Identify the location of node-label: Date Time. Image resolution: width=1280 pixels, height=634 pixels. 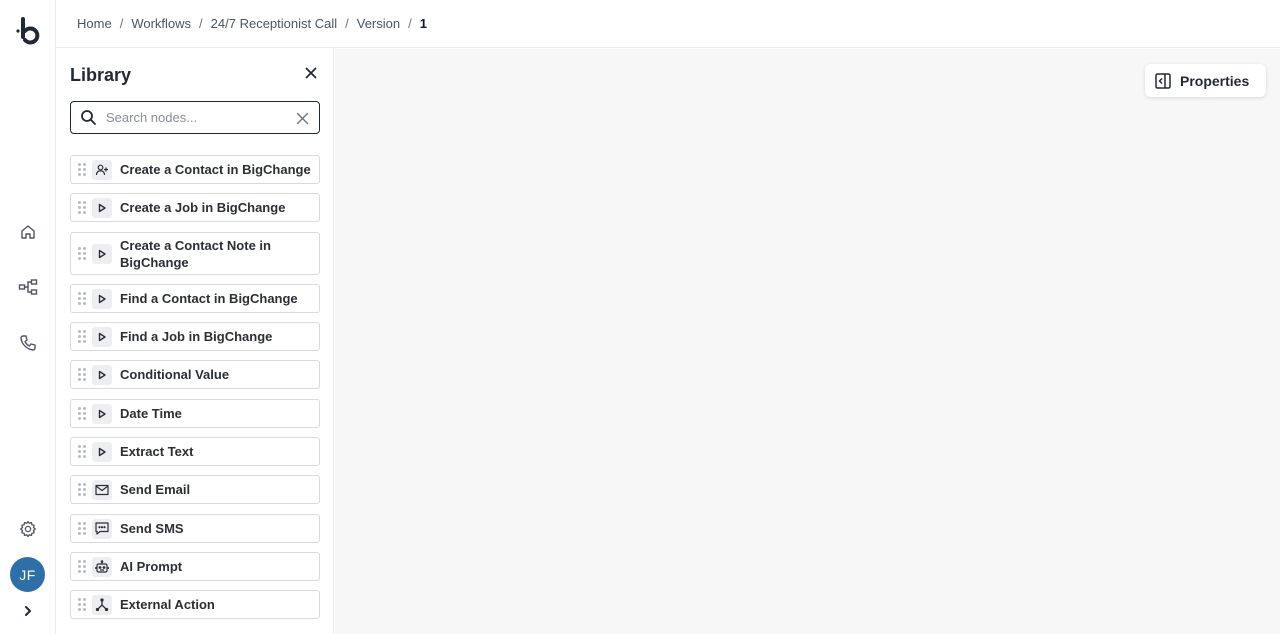
(151, 413).